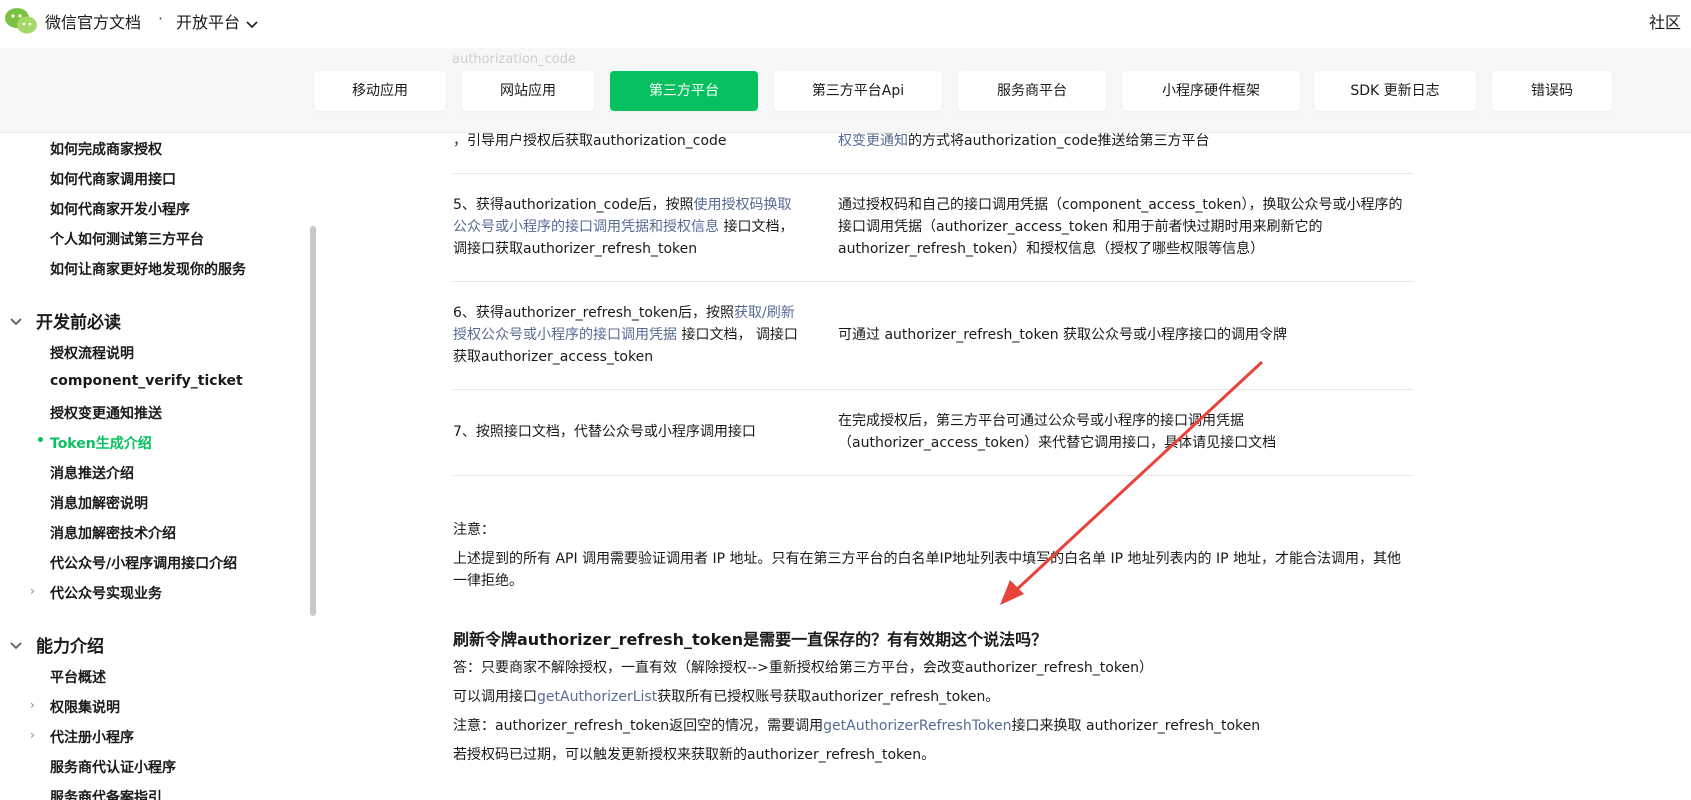  What do you see at coordinates (638, 726) in the screenshot?
I see `faq-text: 注意：authorizer_refresh_token返回空的情况，需要调用` at bounding box center [638, 726].